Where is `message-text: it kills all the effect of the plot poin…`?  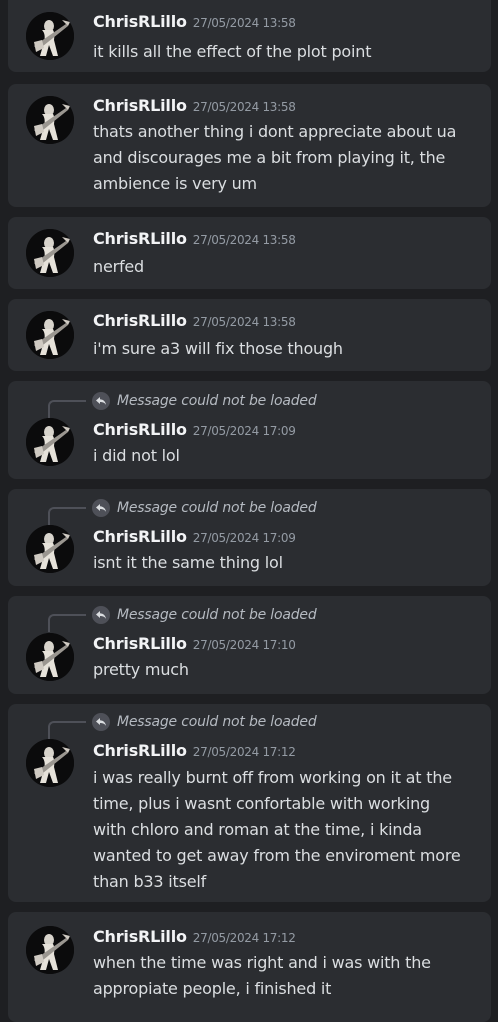 message-text: it kills all the effect of the plot poin… is located at coordinates (232, 51).